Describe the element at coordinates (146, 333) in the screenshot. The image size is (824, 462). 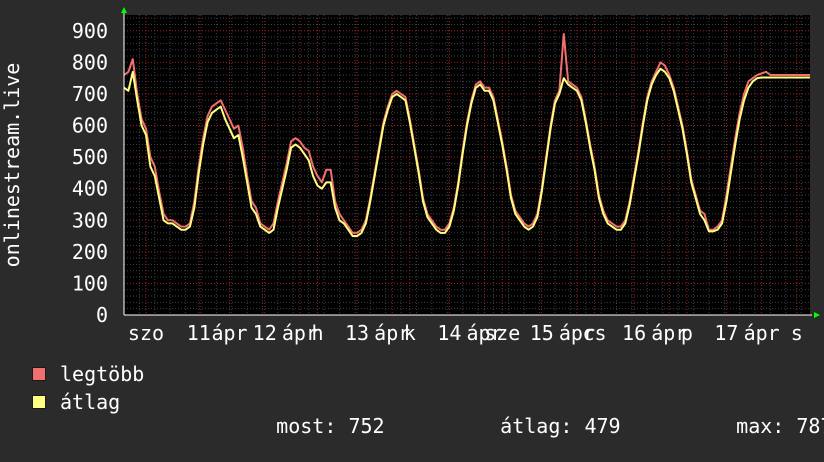
I see `x-tick-label: szo` at that location.